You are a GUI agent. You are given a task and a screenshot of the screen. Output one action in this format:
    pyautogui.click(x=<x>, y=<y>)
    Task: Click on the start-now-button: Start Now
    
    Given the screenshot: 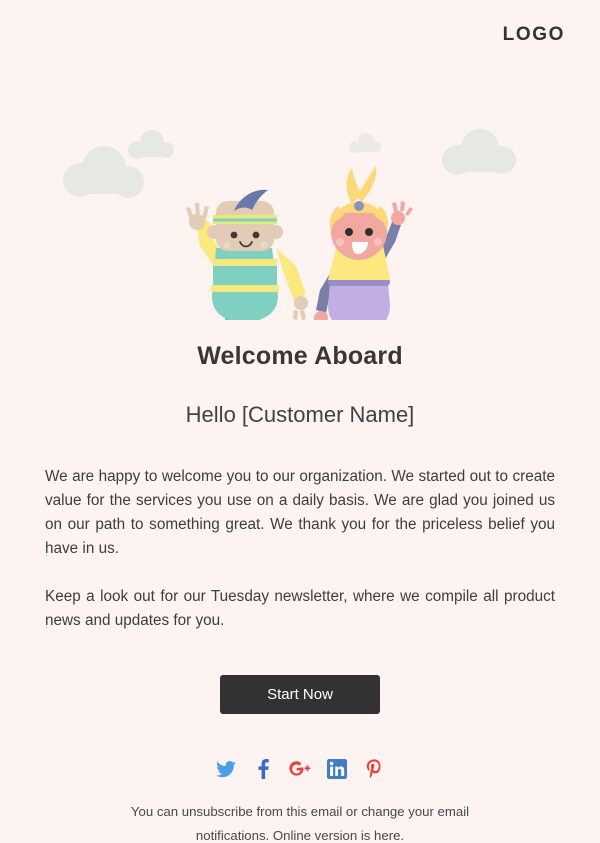 What is the action you would take?
    pyautogui.click(x=300, y=694)
    